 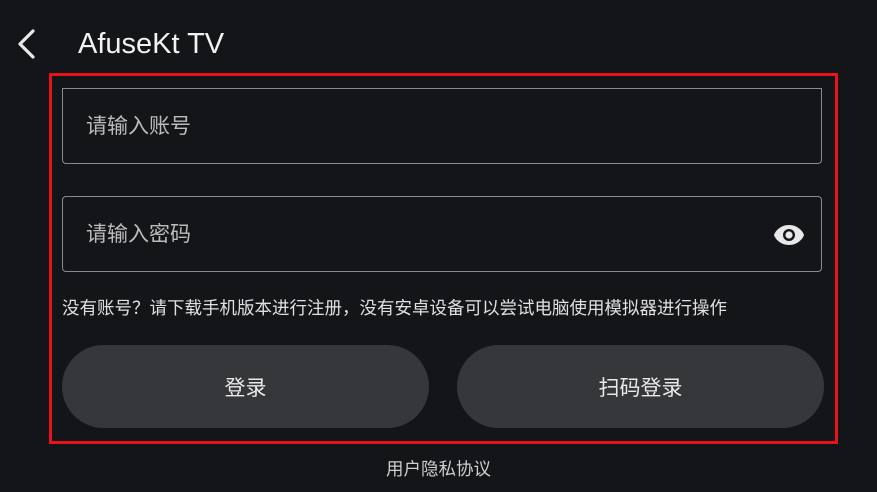 I want to click on password-visibility-toggle, so click(x=789, y=235).